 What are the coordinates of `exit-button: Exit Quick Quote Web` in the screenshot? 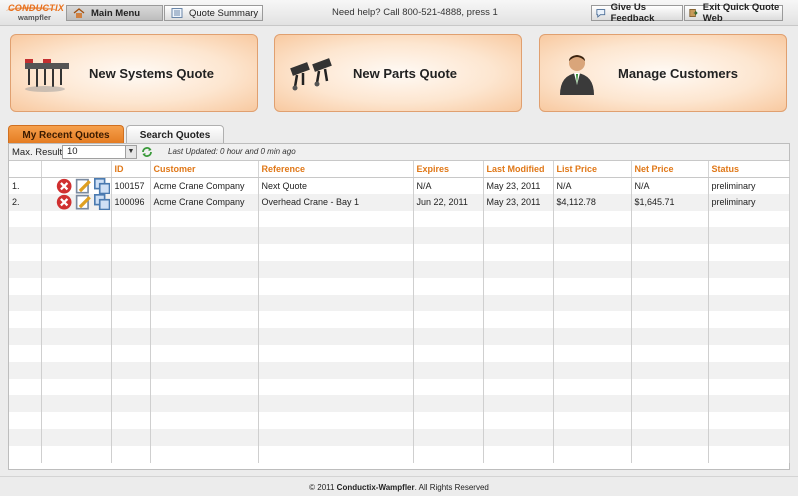 It's located at (733, 13).